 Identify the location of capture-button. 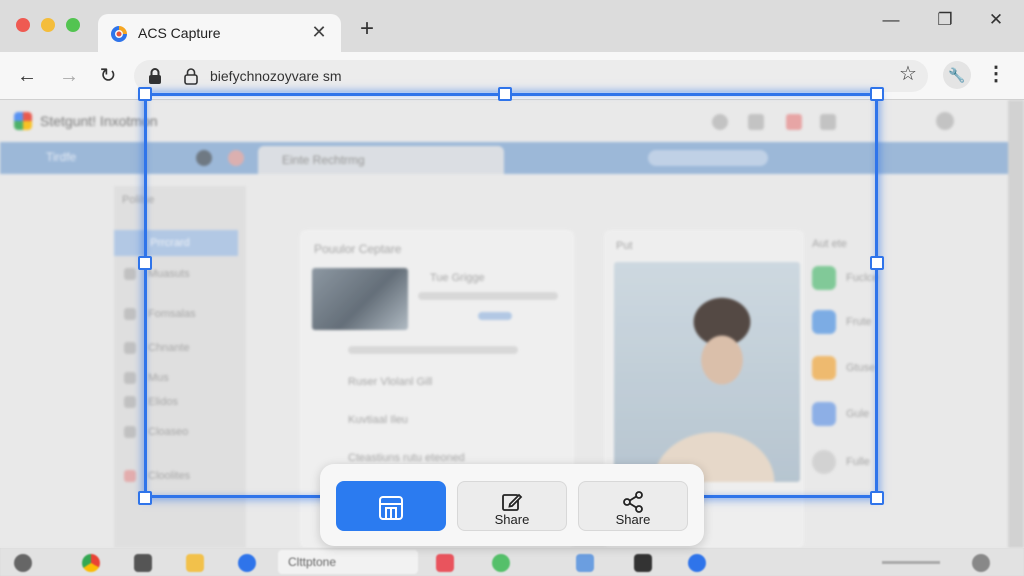
(391, 506).